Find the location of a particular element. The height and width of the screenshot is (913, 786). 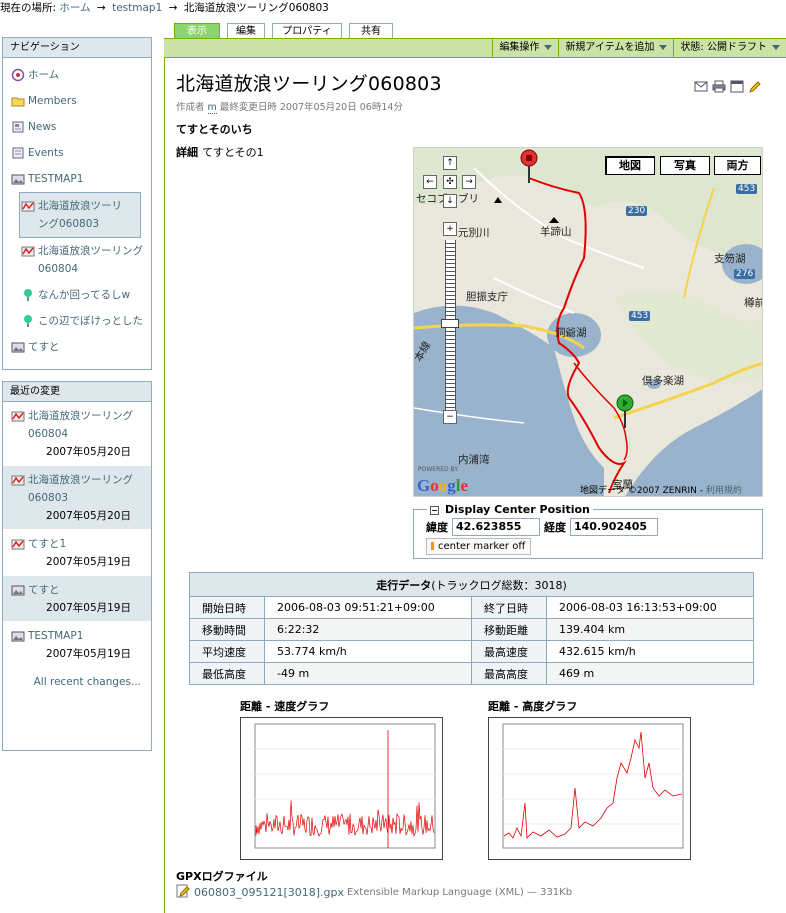

map-label: 倶多楽湖 is located at coordinates (663, 381).